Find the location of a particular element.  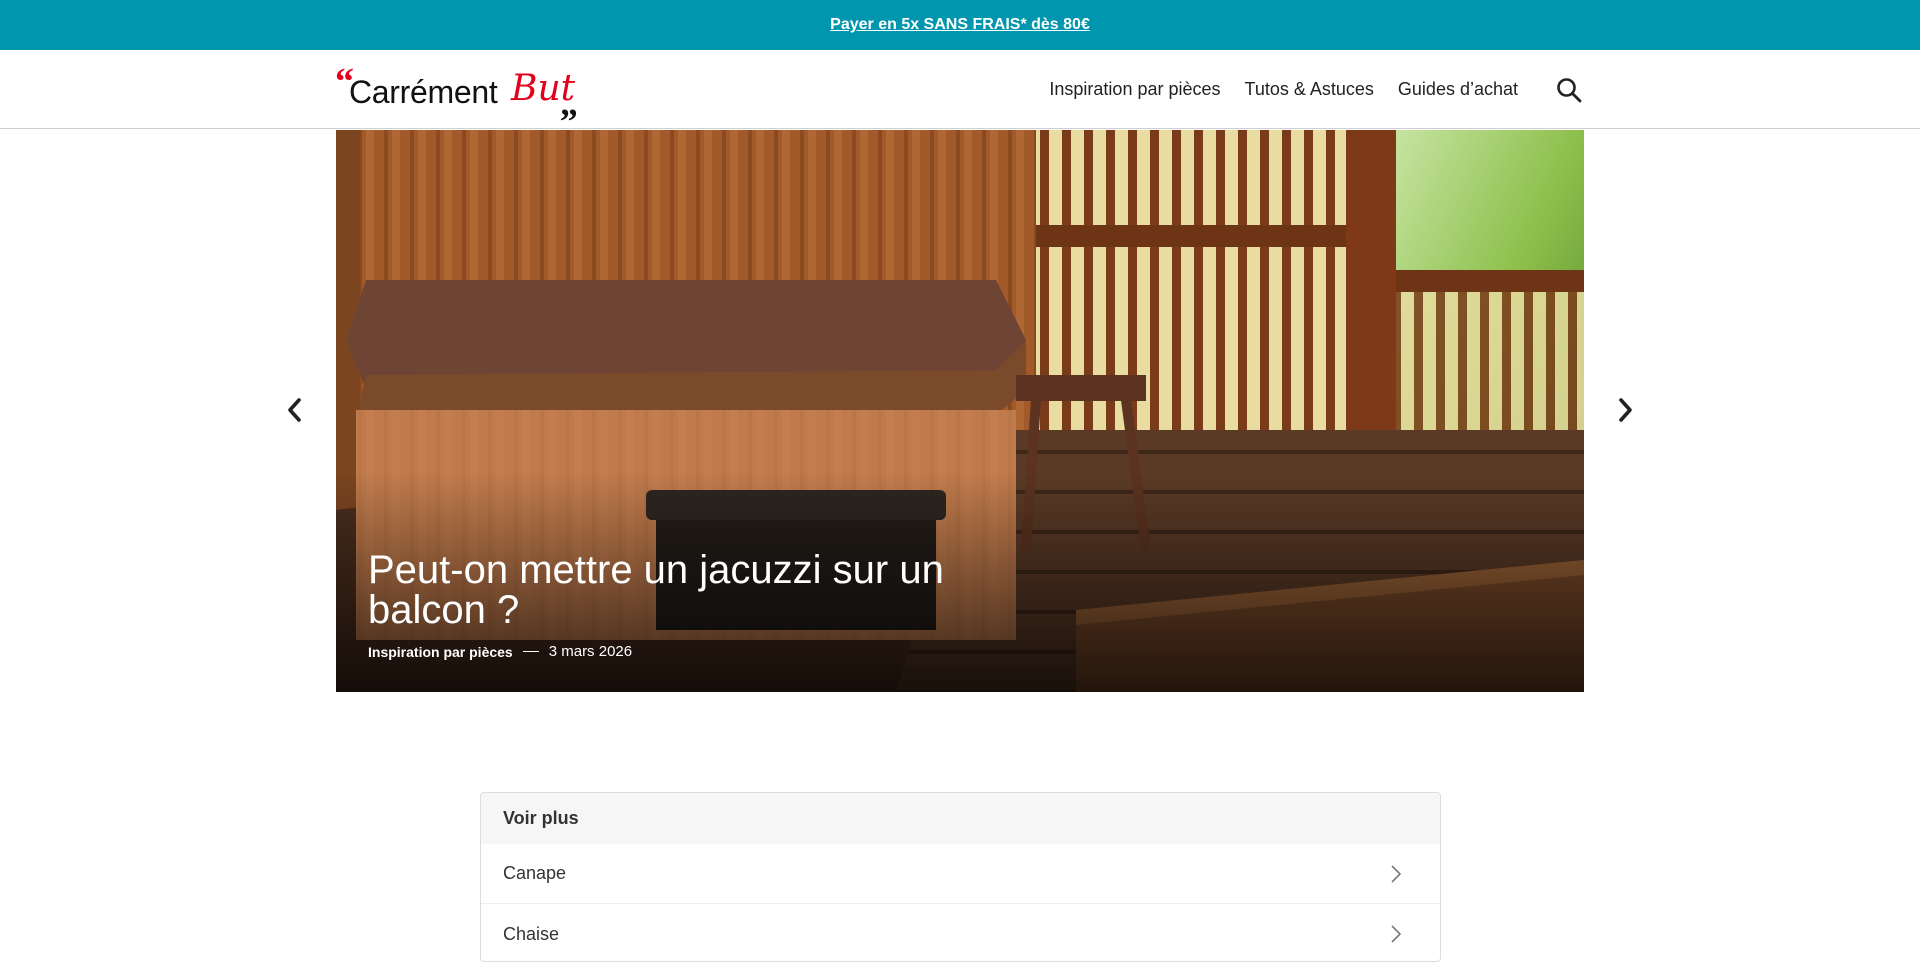

nav-item-inspiration: Inspiration par pièces is located at coordinates (1134, 89).